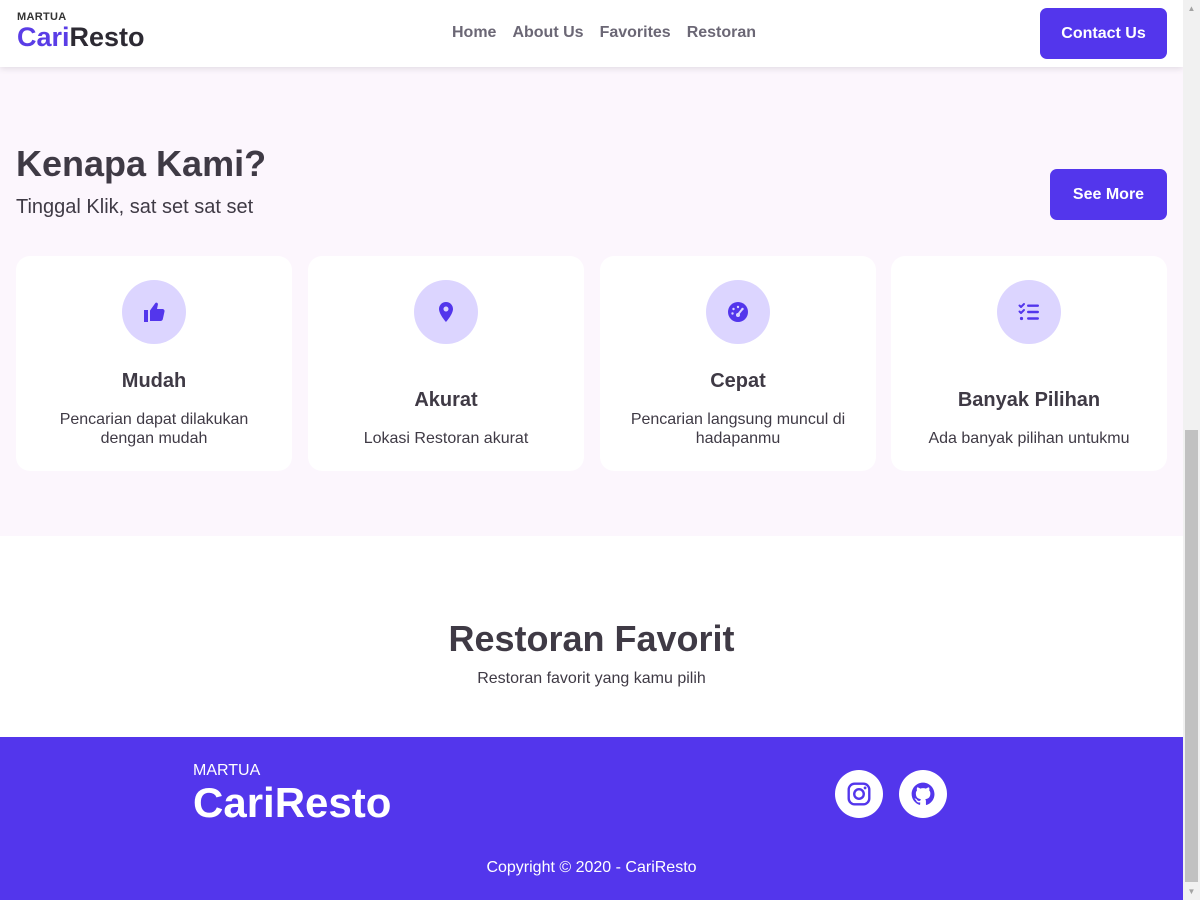 The image size is (1200, 900). What do you see at coordinates (1029, 438) in the screenshot?
I see `feature-desc: Ada banyak pilihan untukmu` at bounding box center [1029, 438].